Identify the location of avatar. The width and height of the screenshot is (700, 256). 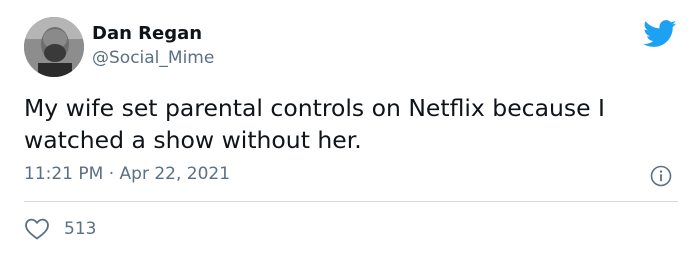
(54, 47).